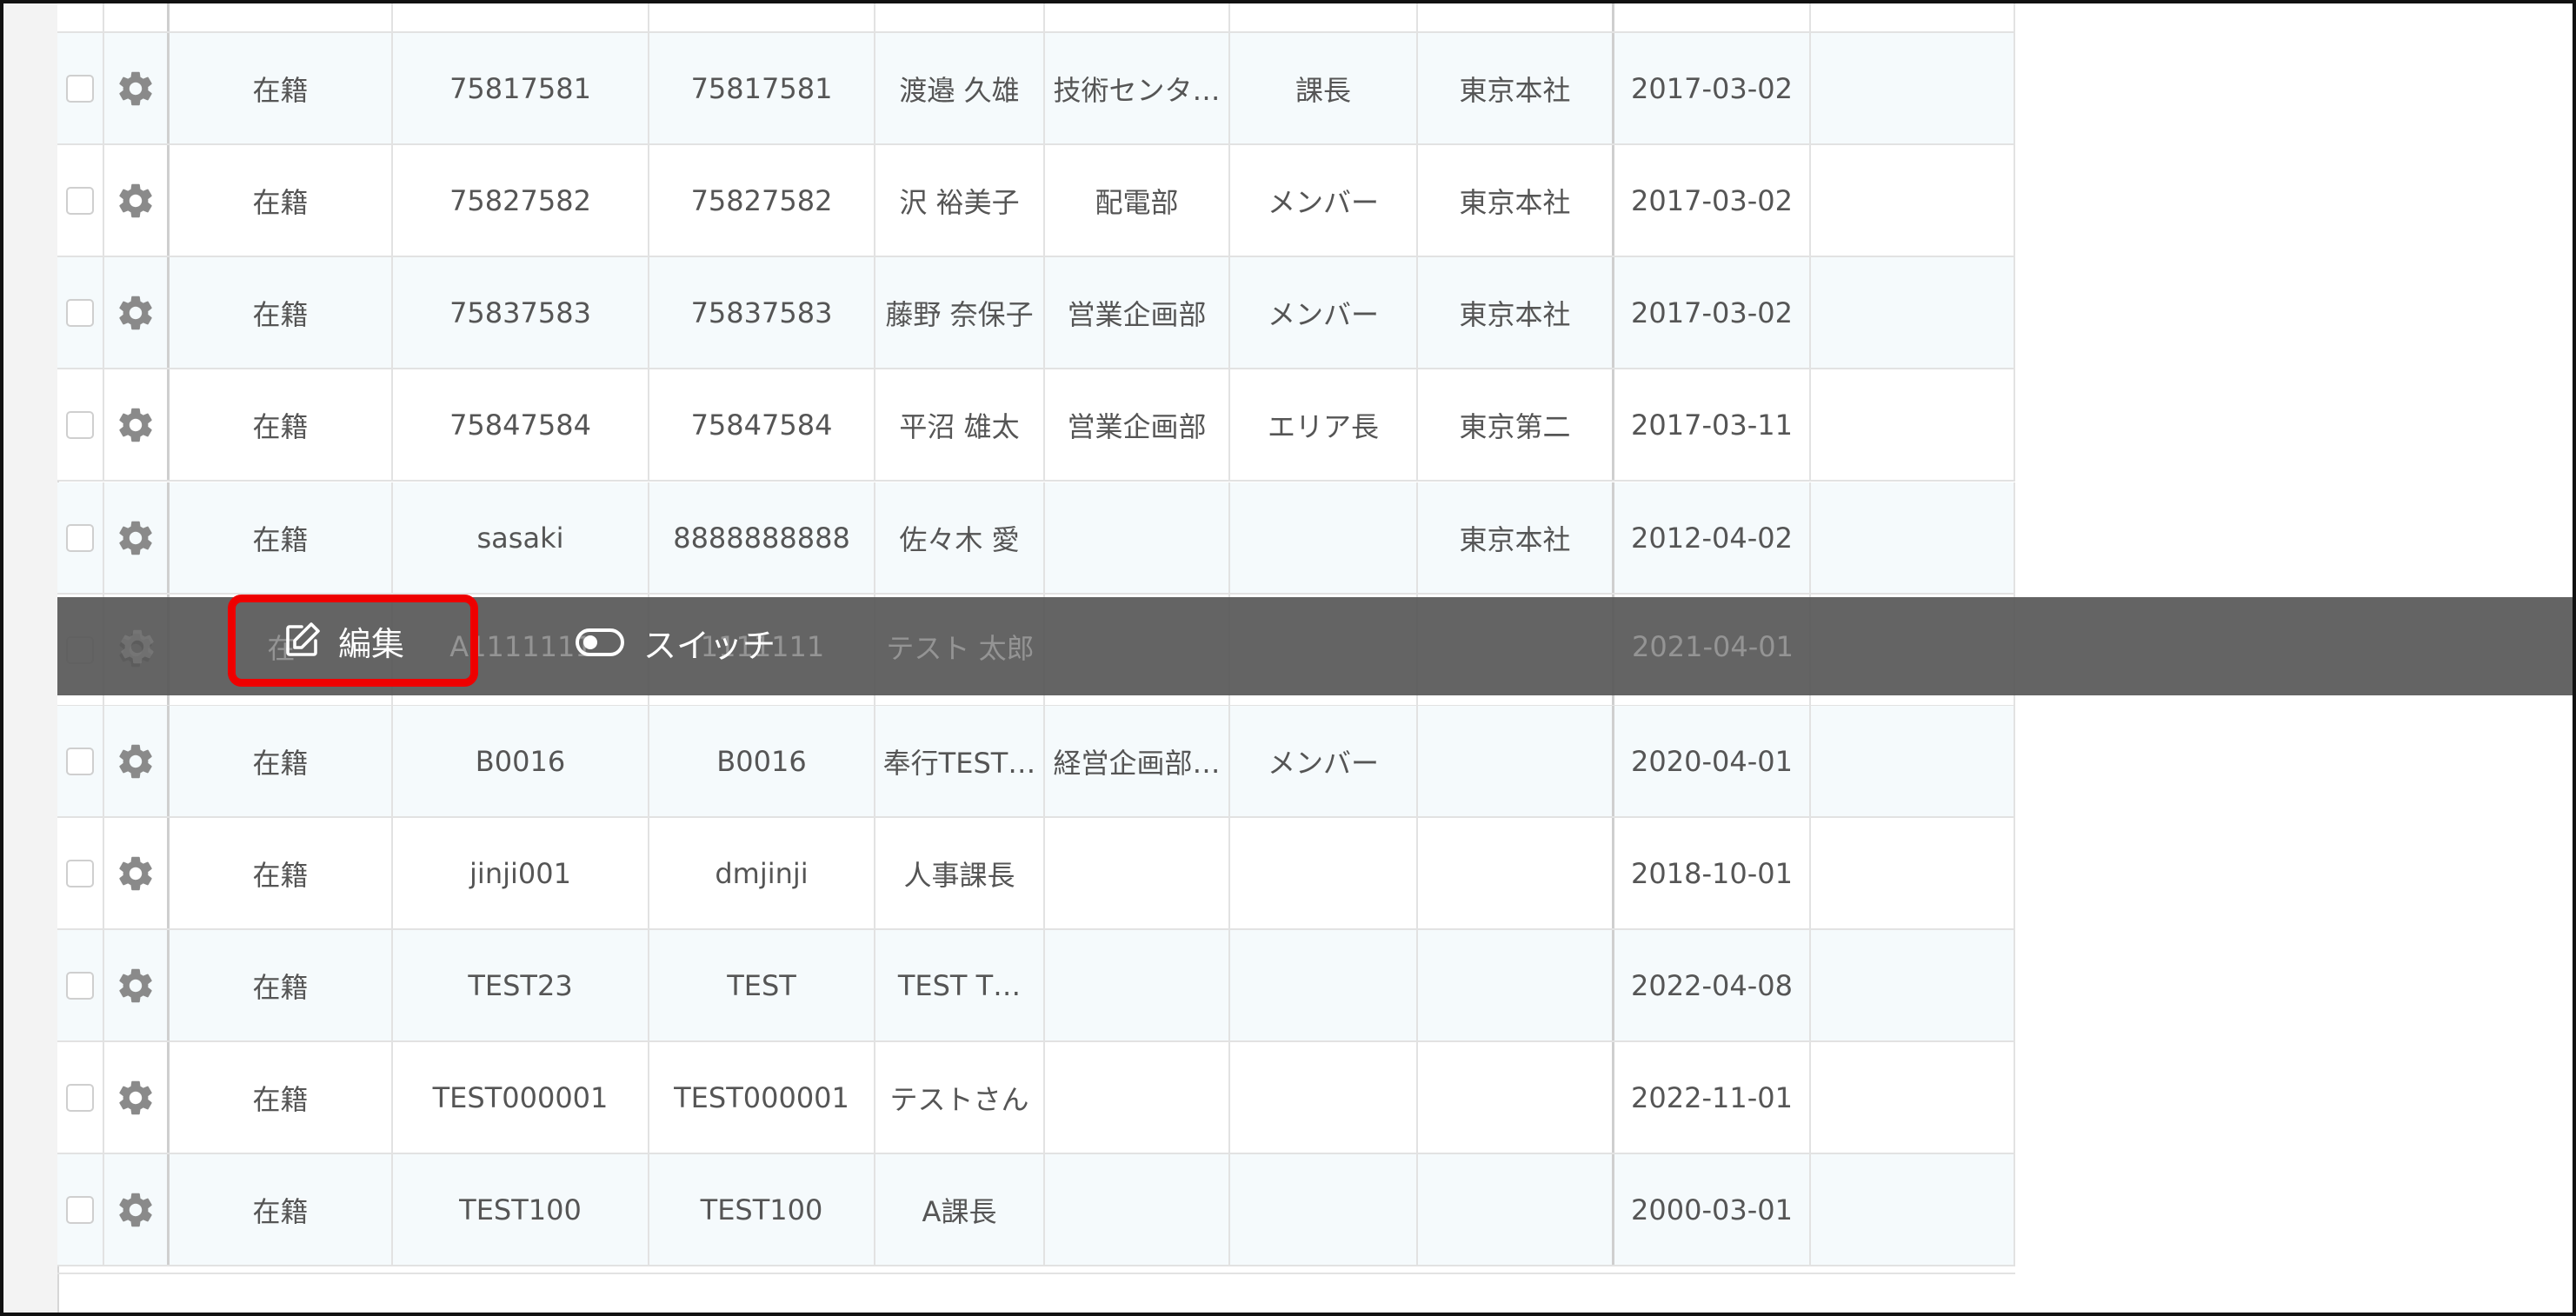 The height and width of the screenshot is (1316, 2576). What do you see at coordinates (1712, 761) in the screenshot?
I see `date-cell: 2020-04-01` at bounding box center [1712, 761].